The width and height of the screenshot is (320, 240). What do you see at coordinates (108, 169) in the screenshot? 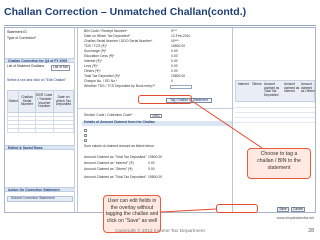
I see `claim-label: Amount Claimed as "Others" (₹)` at bounding box center [108, 169].